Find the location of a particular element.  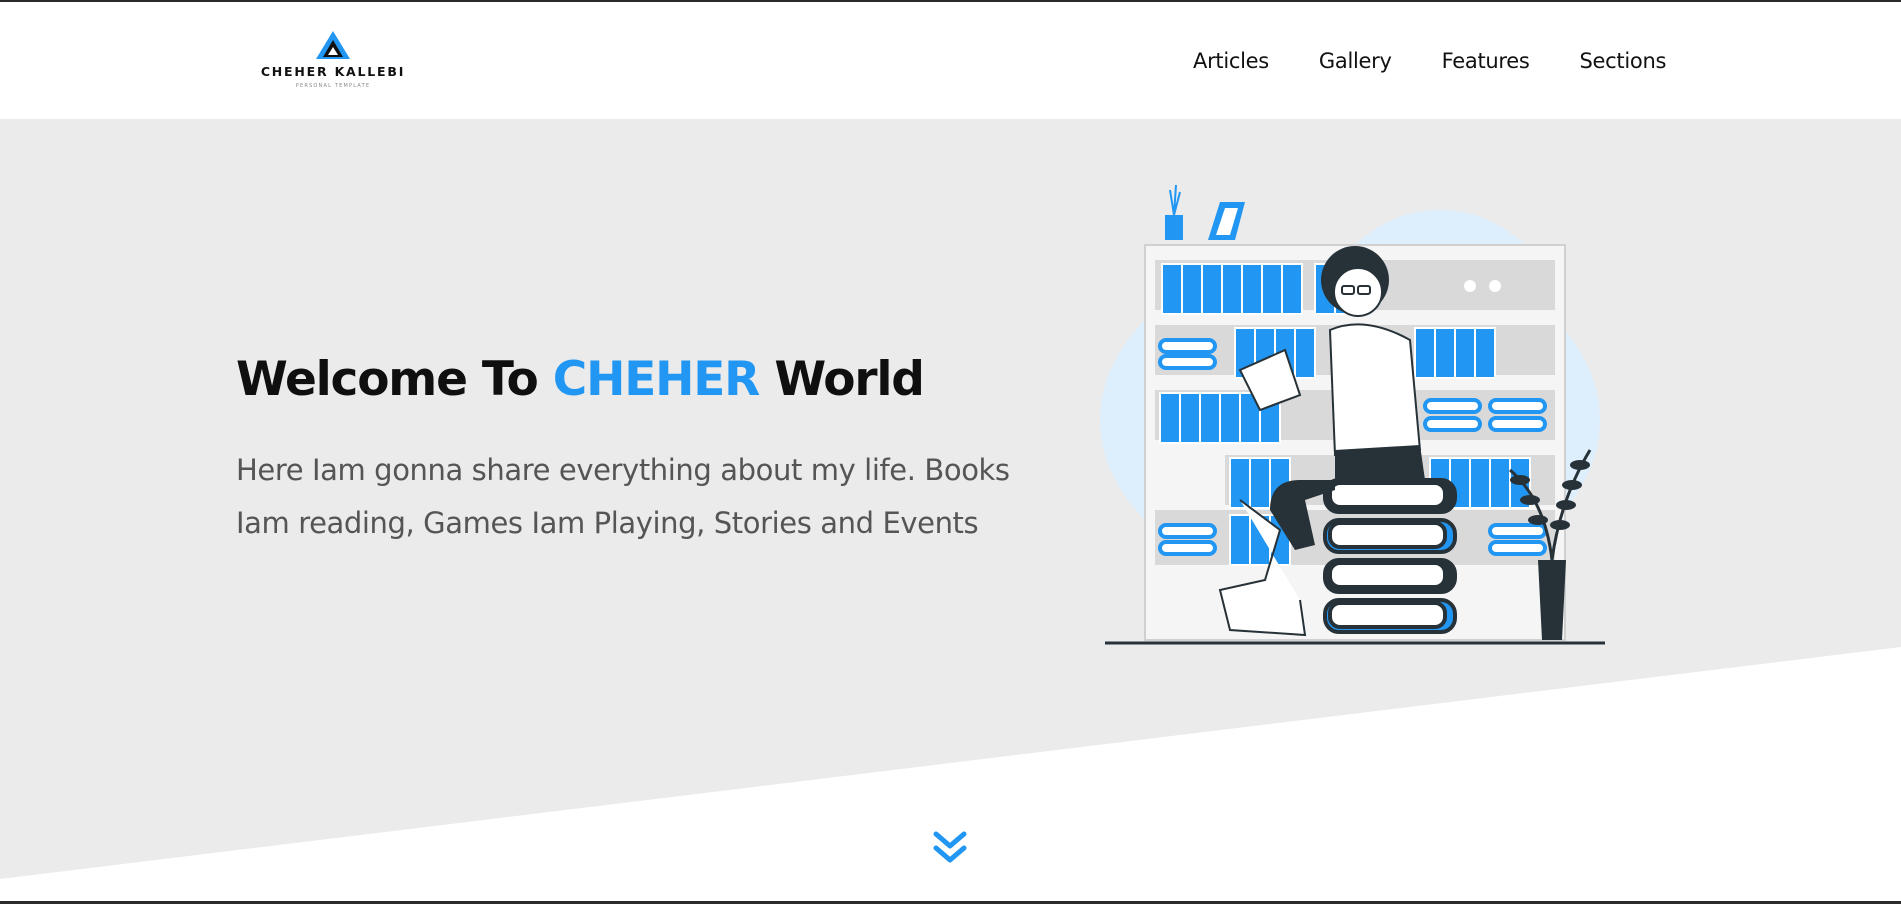

nav-item-sections: Sections is located at coordinates (1623, 61).